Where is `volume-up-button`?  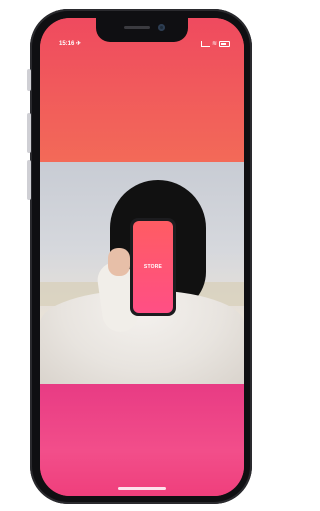
volume-up-button is located at coordinates (29, 133).